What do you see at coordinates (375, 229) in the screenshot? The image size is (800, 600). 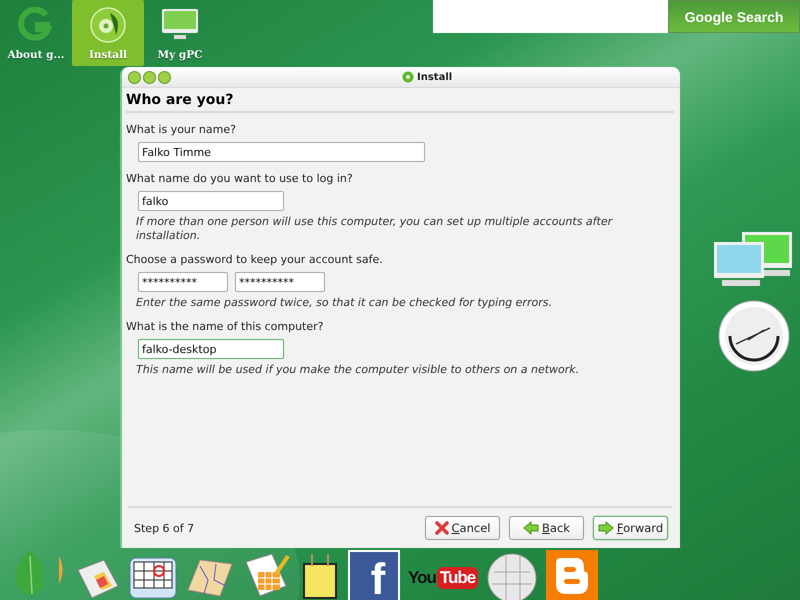 I see `hint-text: If more than one person will use this computer, you can set up multiple accounts after installation.` at bounding box center [375, 229].